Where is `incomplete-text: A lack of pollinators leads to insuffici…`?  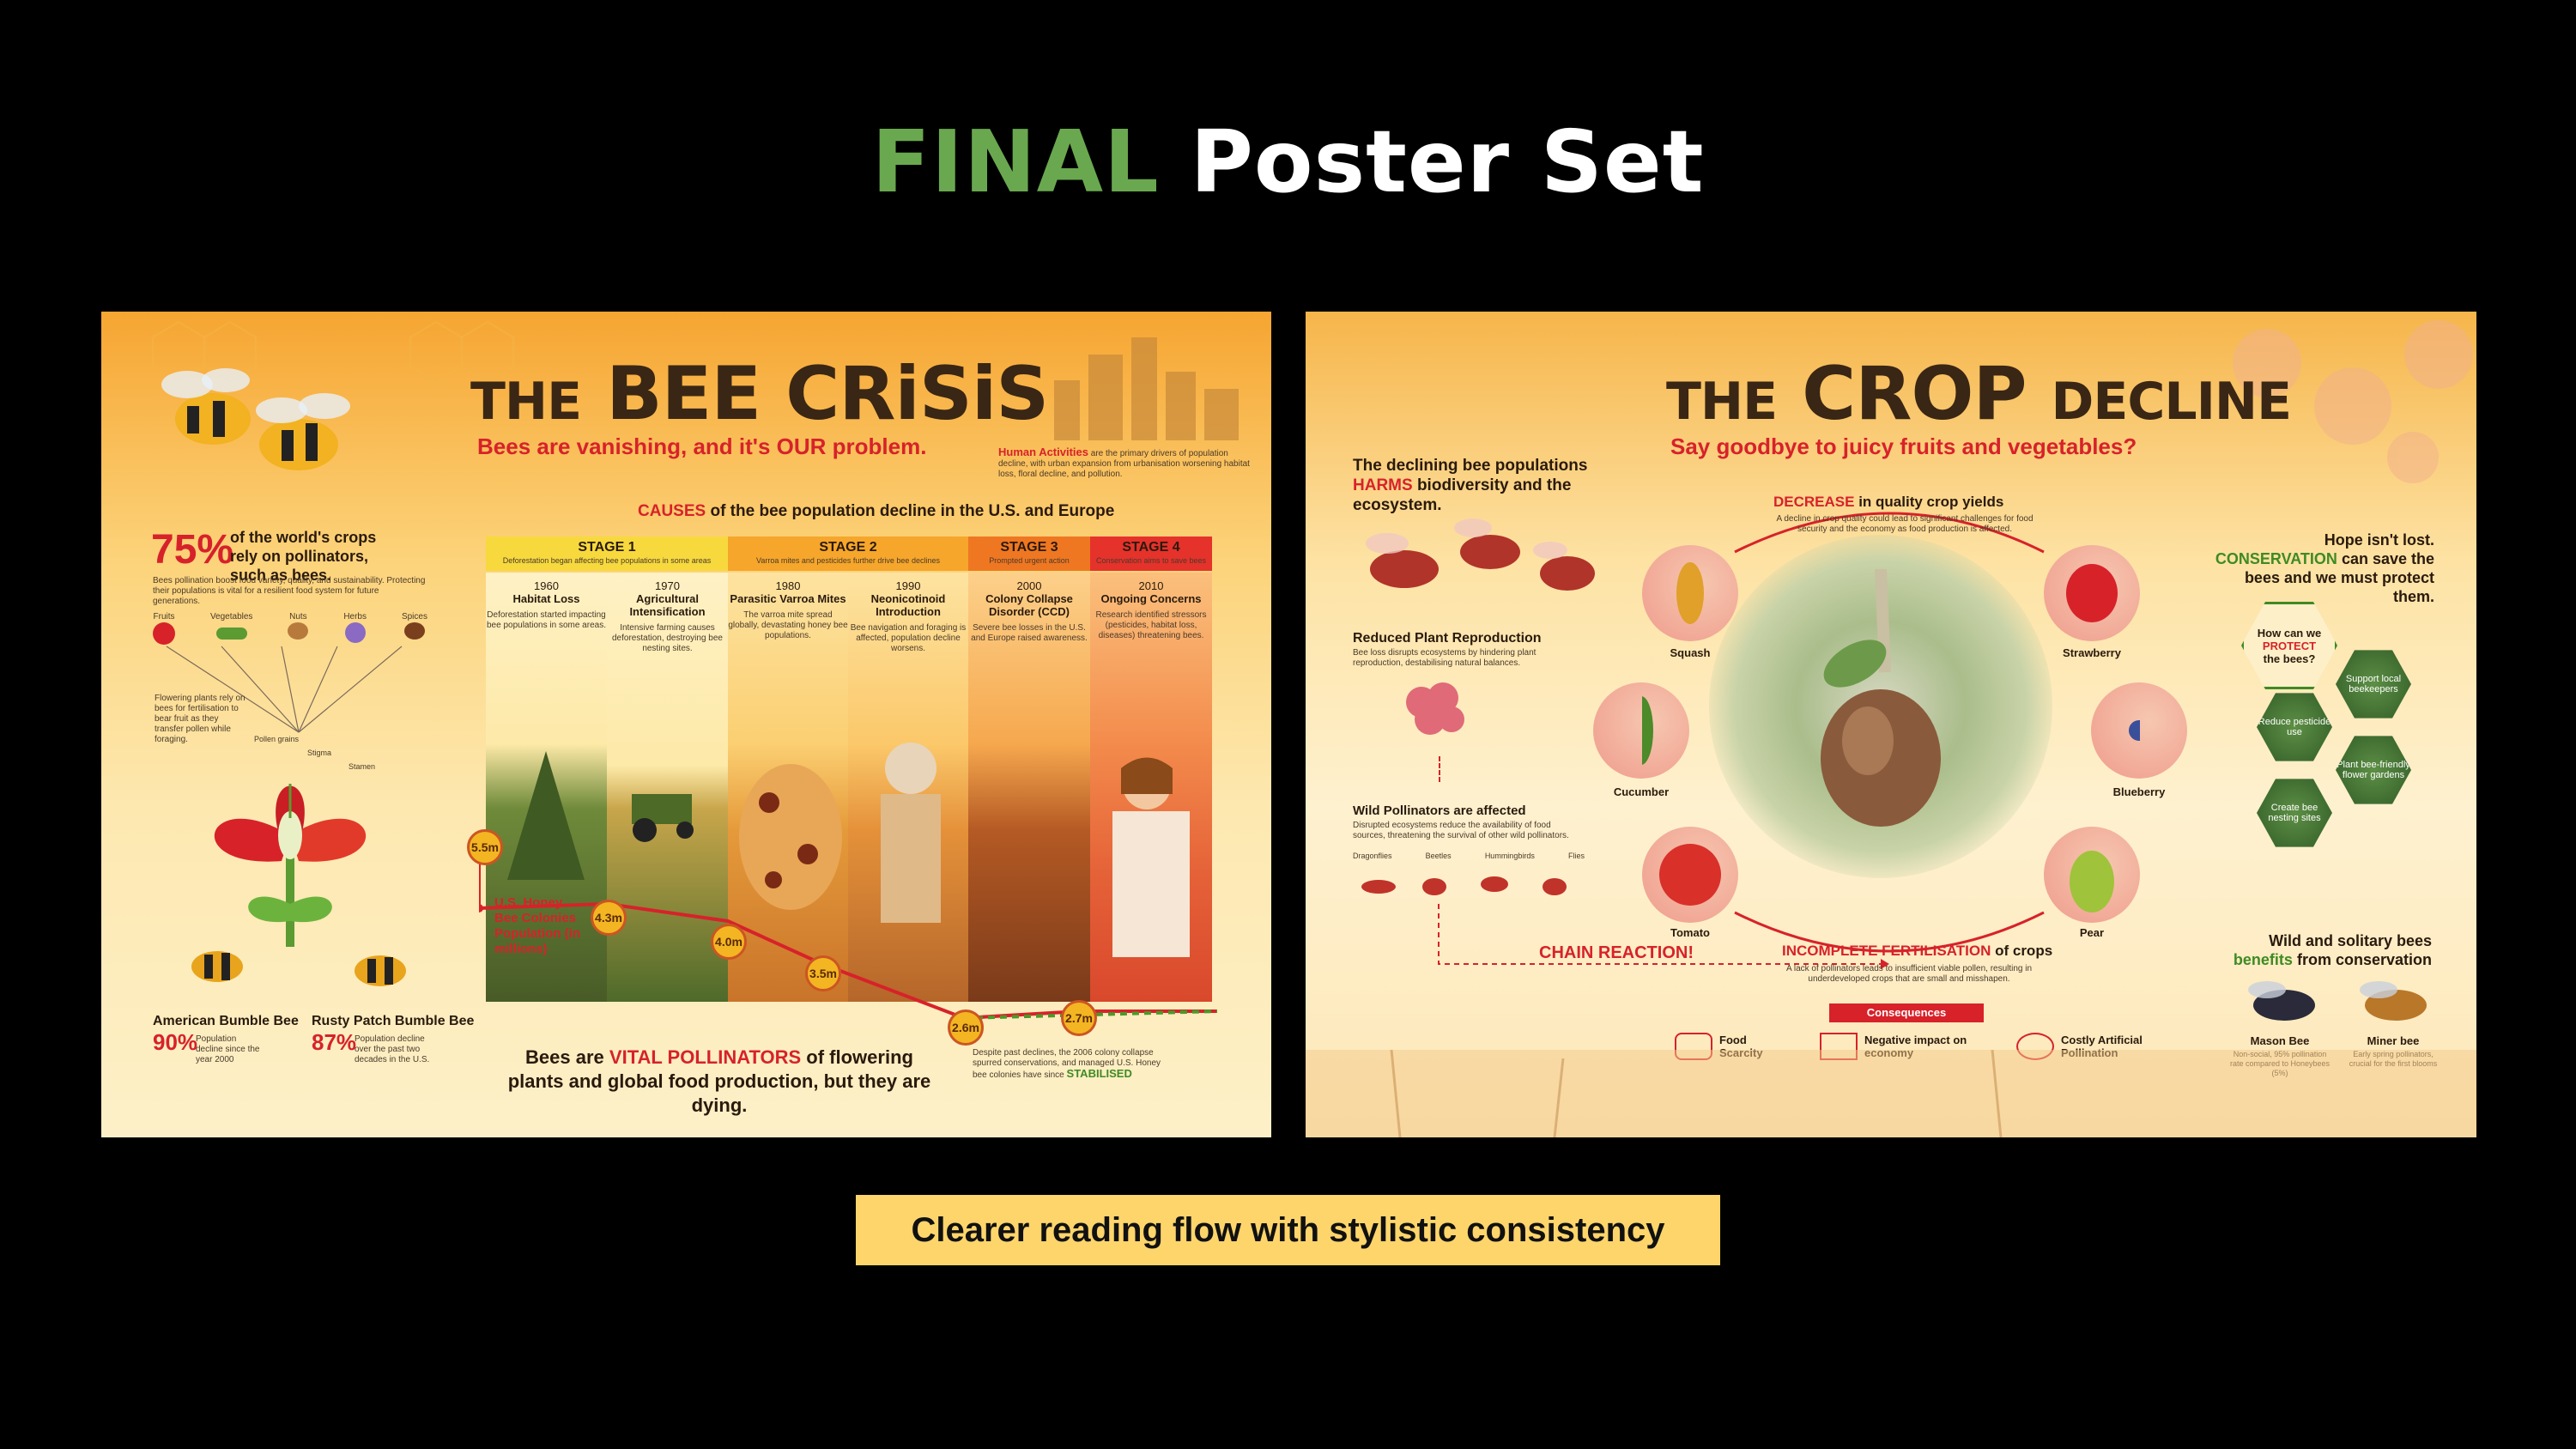 incomplete-text: A lack of pollinators leads to insuffici… is located at coordinates (1909, 974).